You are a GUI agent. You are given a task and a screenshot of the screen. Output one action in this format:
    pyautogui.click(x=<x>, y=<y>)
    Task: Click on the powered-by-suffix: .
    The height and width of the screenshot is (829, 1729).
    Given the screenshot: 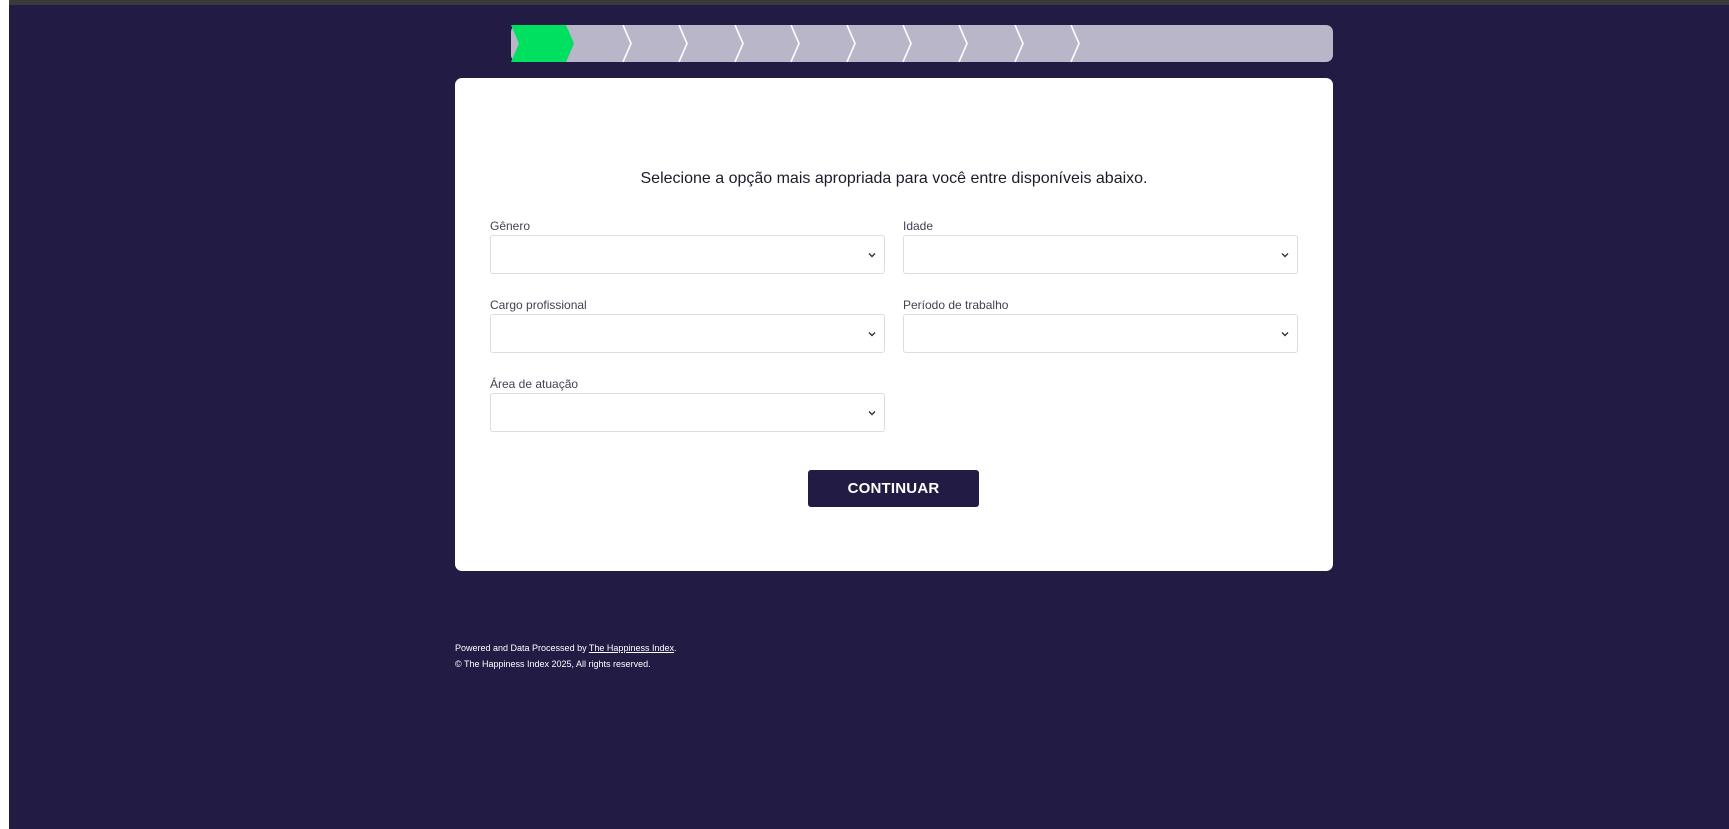 What is the action you would take?
    pyautogui.click(x=675, y=648)
    